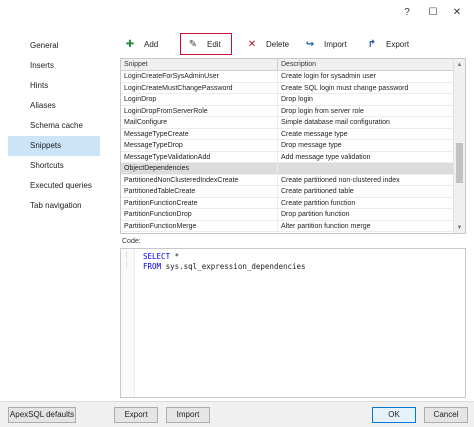 Image resolution: width=474 pixels, height=427 pixels. Describe the element at coordinates (459, 227) in the screenshot. I see `scroll-down-icon: ▼` at that location.